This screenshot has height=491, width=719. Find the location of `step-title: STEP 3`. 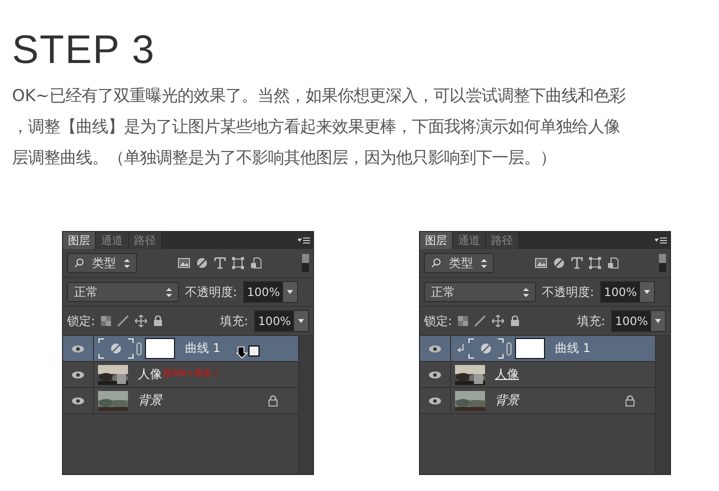

step-title: STEP 3 is located at coordinates (84, 50).